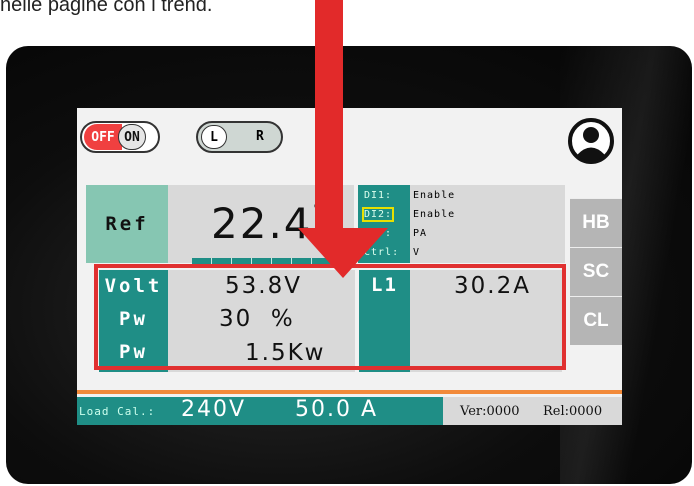  Describe the element at coordinates (349, 392) in the screenshot. I see `status-divider` at that location.